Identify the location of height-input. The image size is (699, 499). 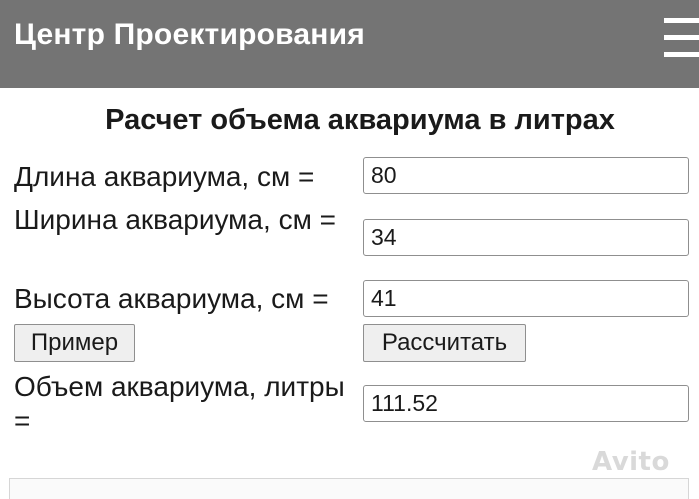
(526, 298).